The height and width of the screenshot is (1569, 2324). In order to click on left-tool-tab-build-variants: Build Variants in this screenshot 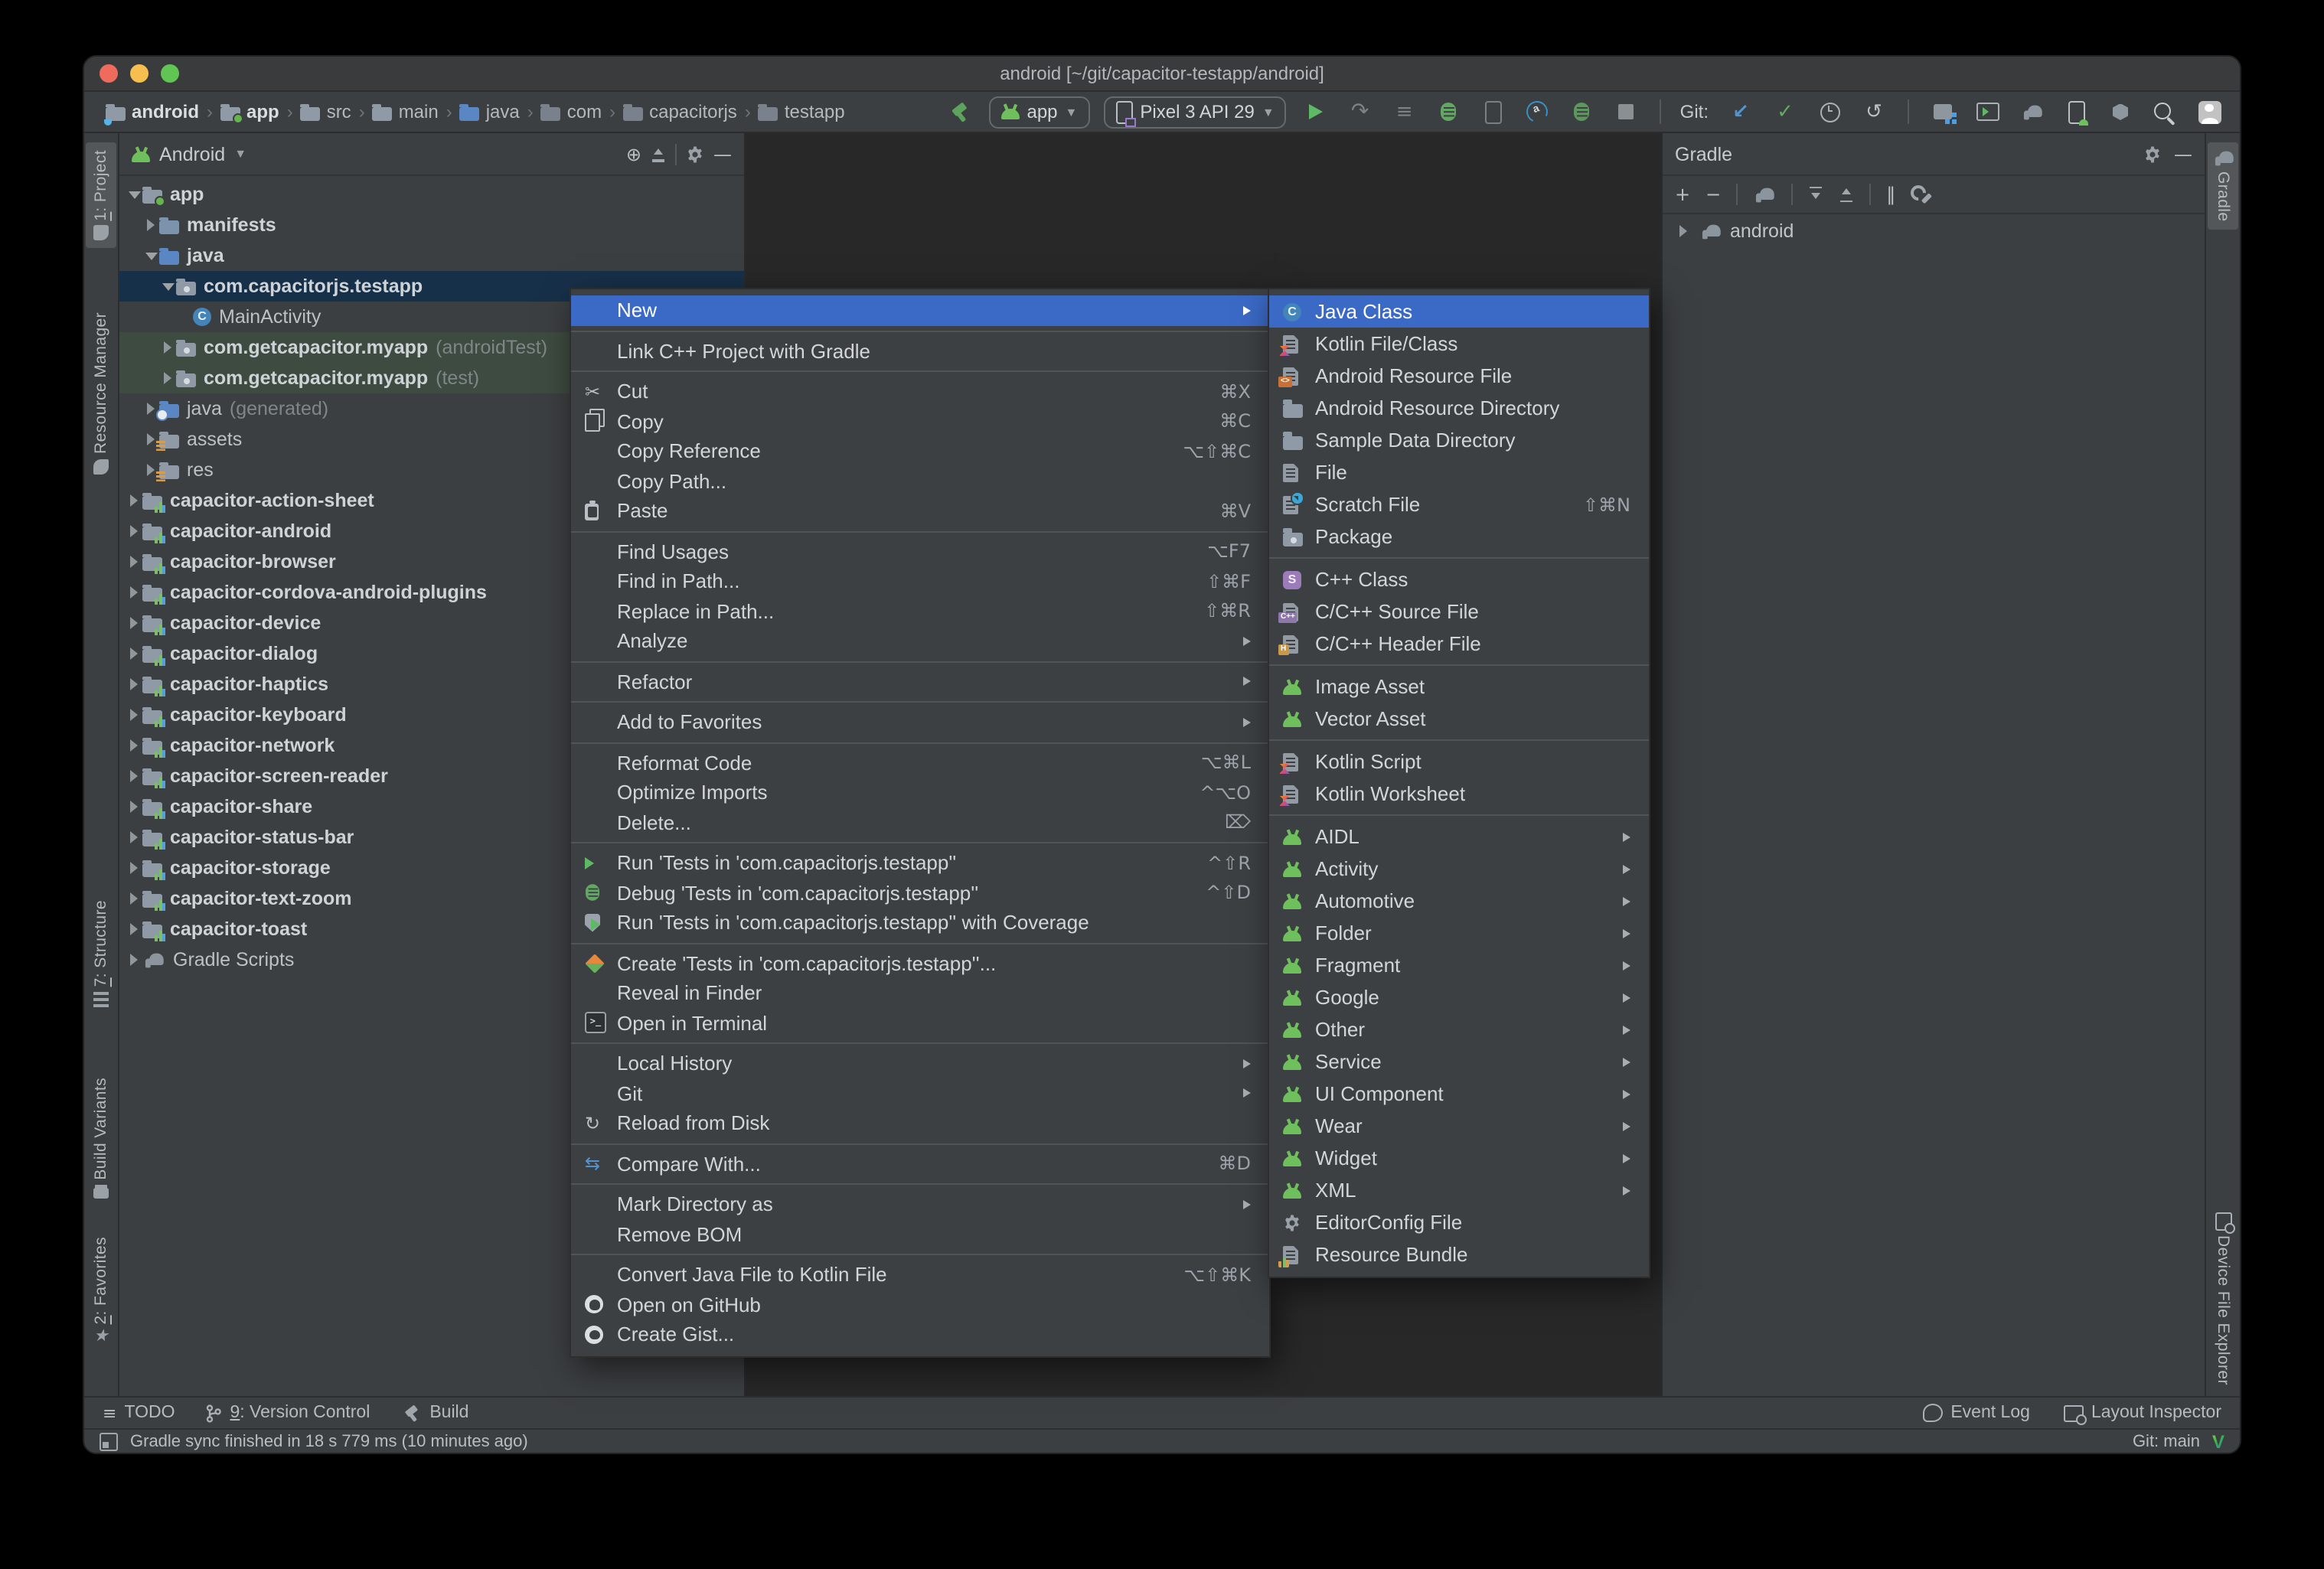, I will do `click(101, 1138)`.